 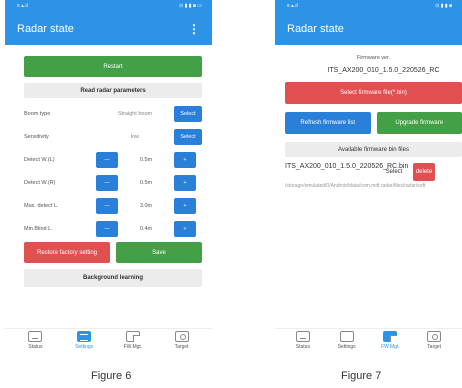 I want to click on max-detect-length-label: Max. detect L., so click(x=41, y=205).